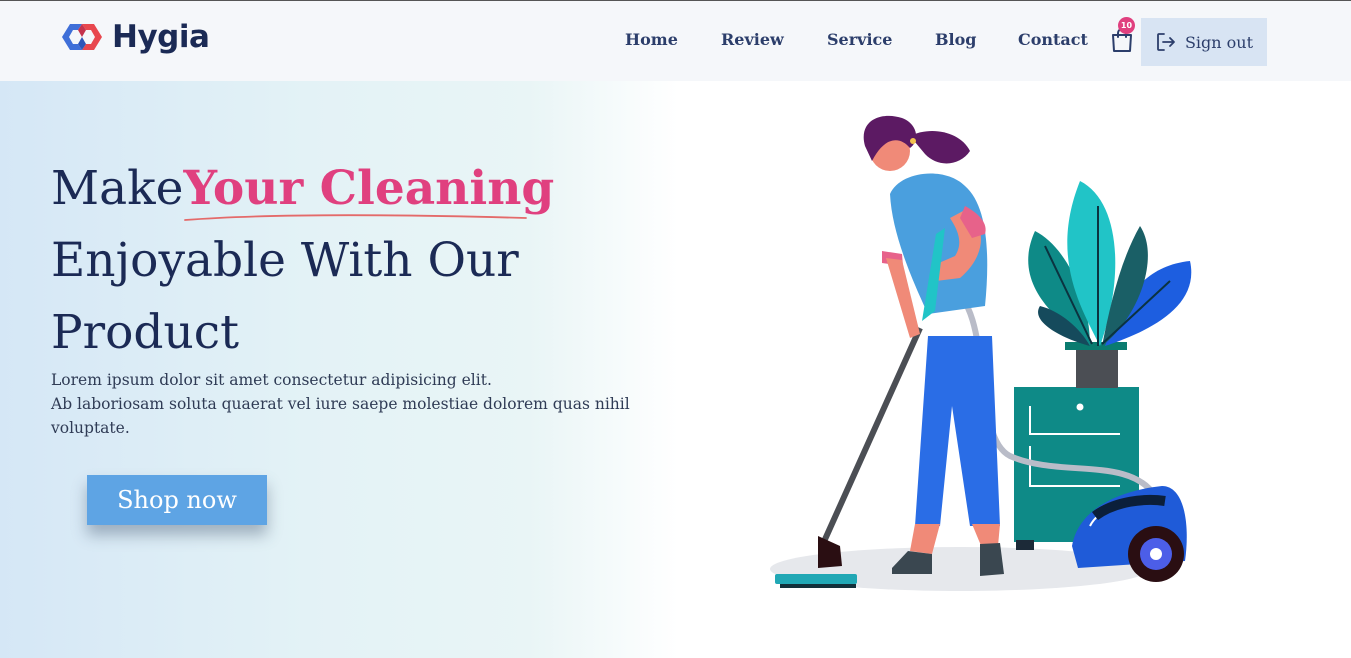  Describe the element at coordinates (1219, 42) in the screenshot. I see `sign-out-label: Sign out` at that location.